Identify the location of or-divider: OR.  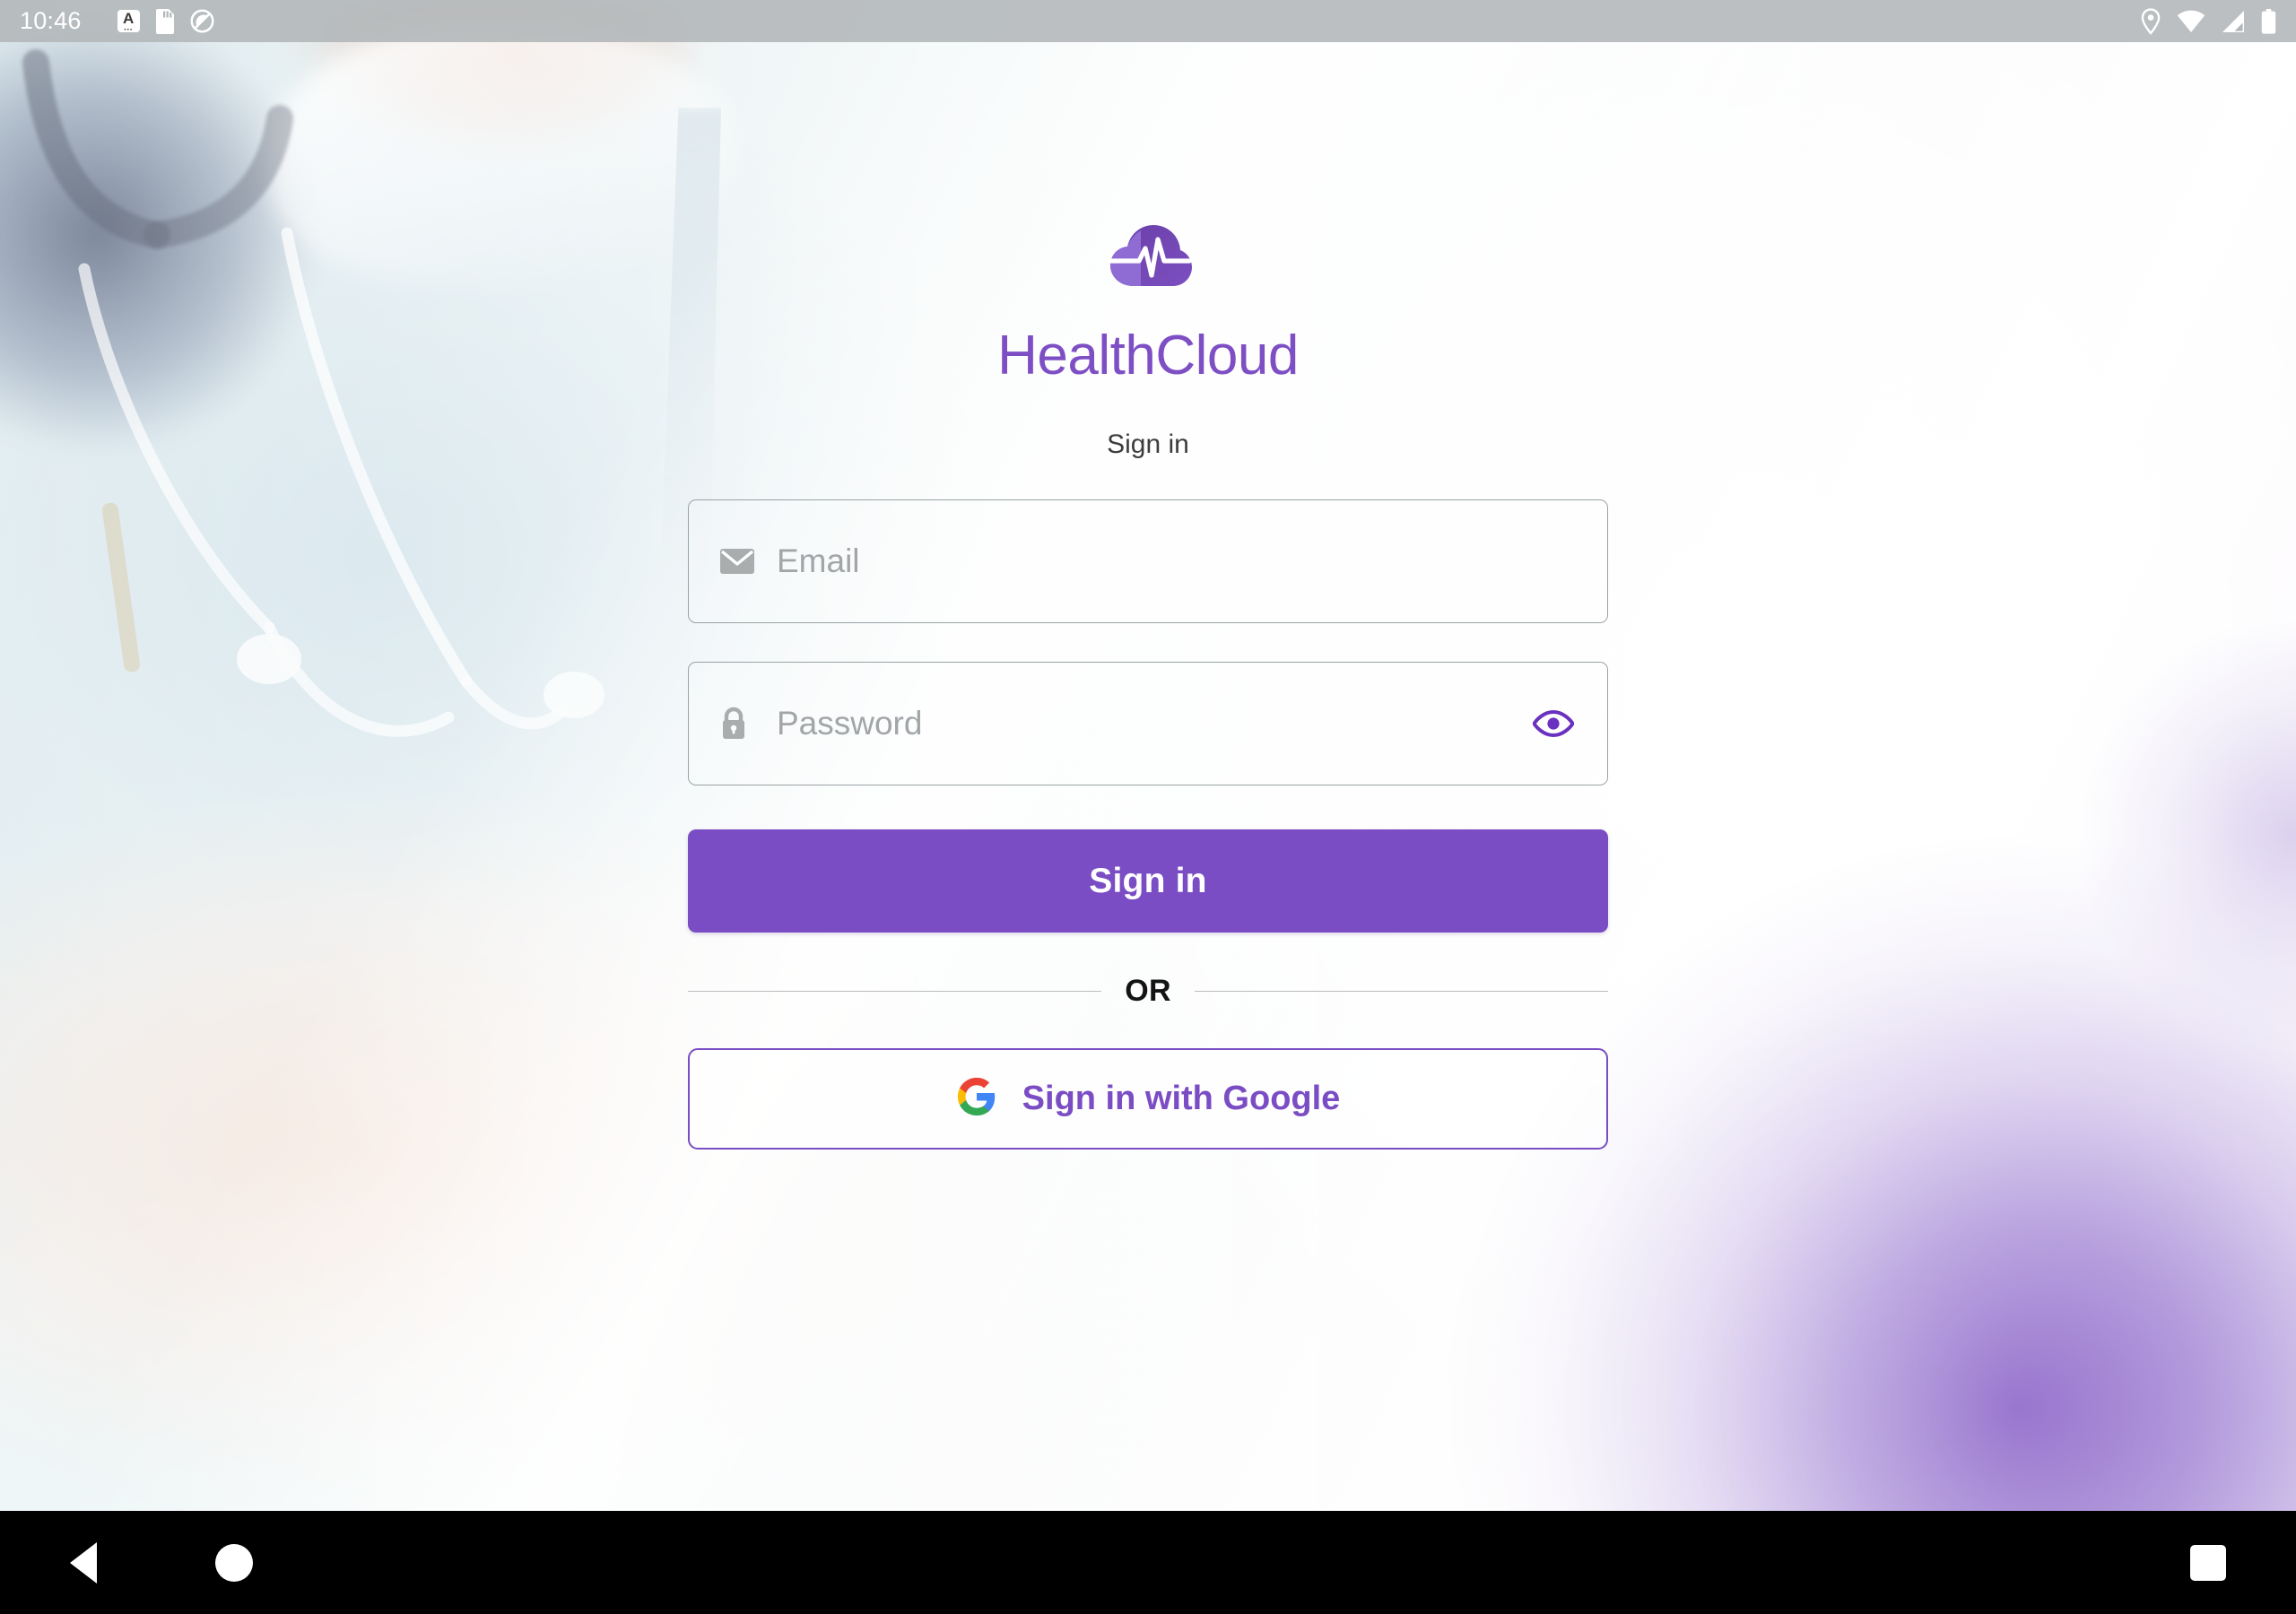
(1148, 991).